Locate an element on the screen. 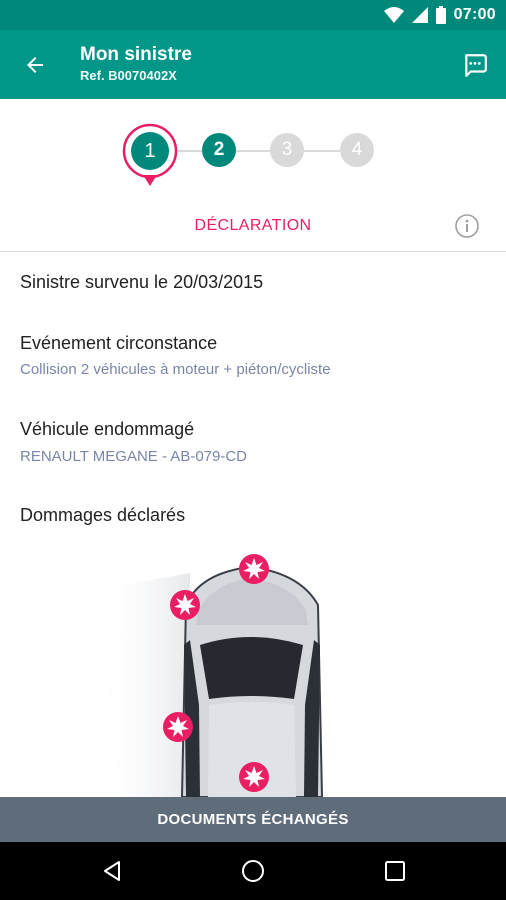 This screenshot has height=900, width=506. nav-recents-button is located at coordinates (395, 871).